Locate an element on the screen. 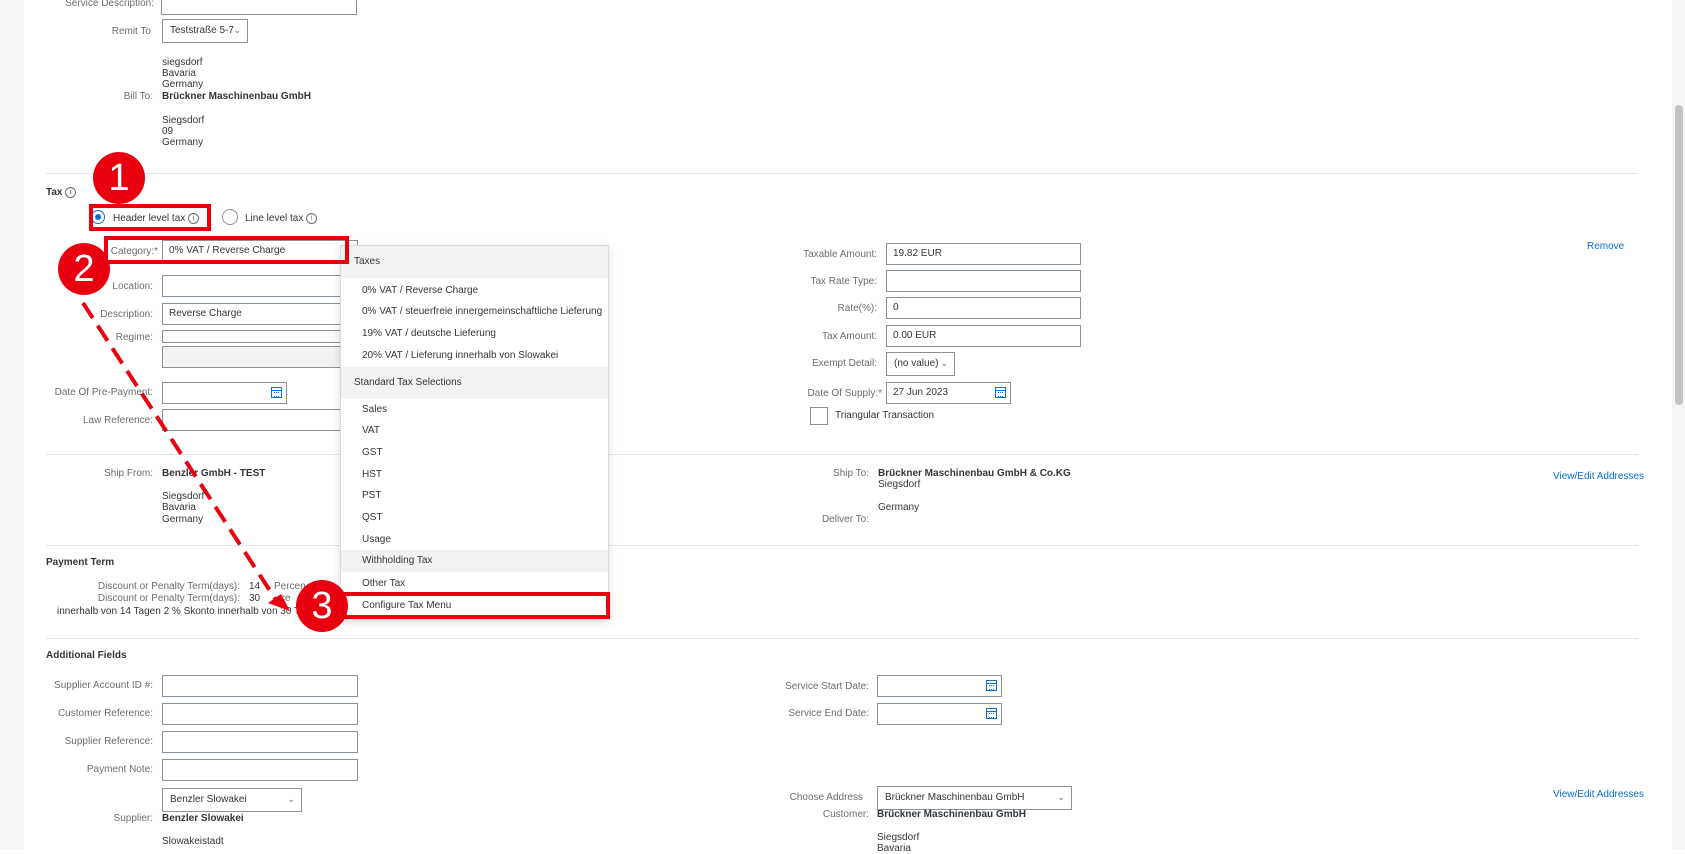  arrow-head is located at coordinates (279, 602).